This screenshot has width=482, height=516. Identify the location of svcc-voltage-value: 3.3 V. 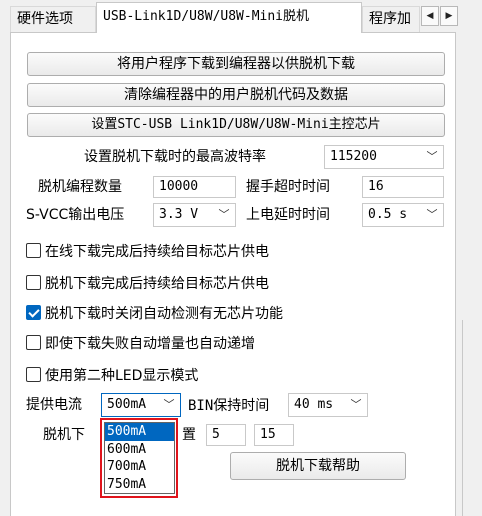
(179, 214).